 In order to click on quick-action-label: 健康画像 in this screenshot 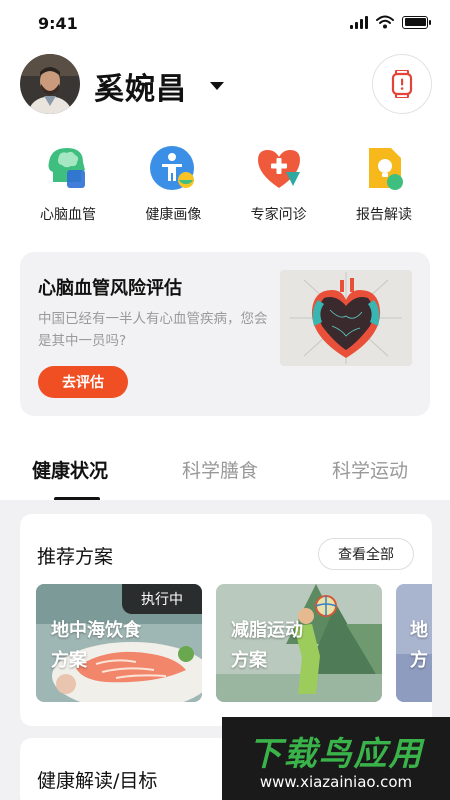, I will do `click(173, 215)`.